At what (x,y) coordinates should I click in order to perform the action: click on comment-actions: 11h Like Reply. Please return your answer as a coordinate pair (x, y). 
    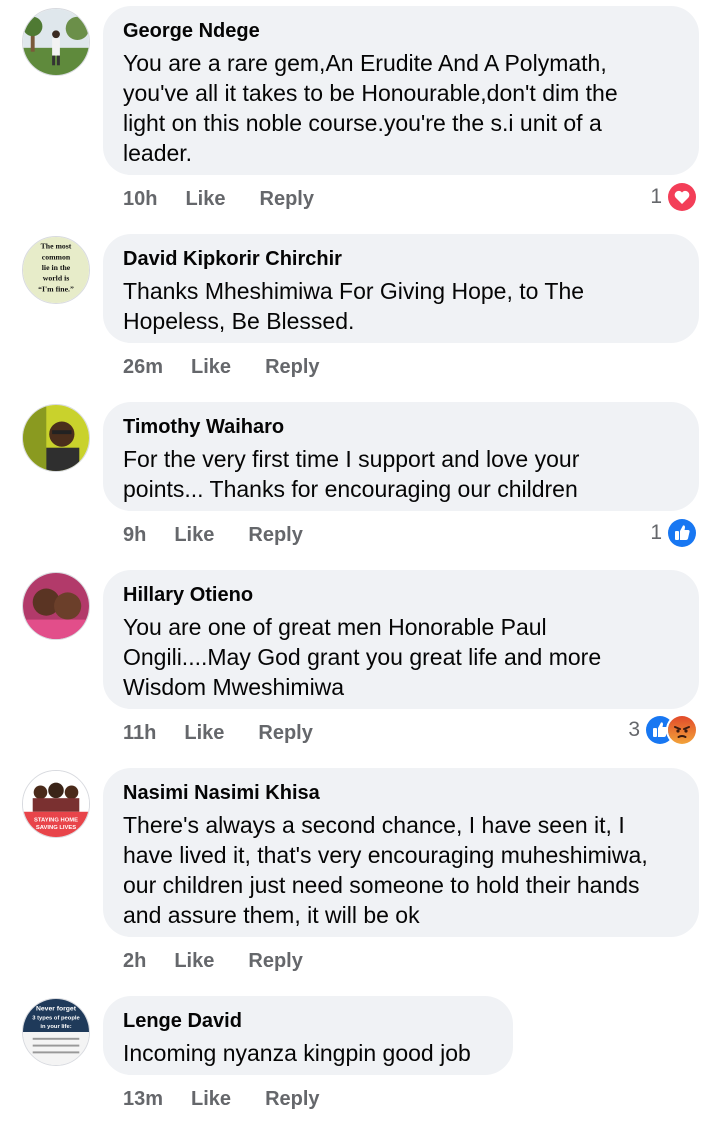
    Looking at the image, I should click on (218, 733).